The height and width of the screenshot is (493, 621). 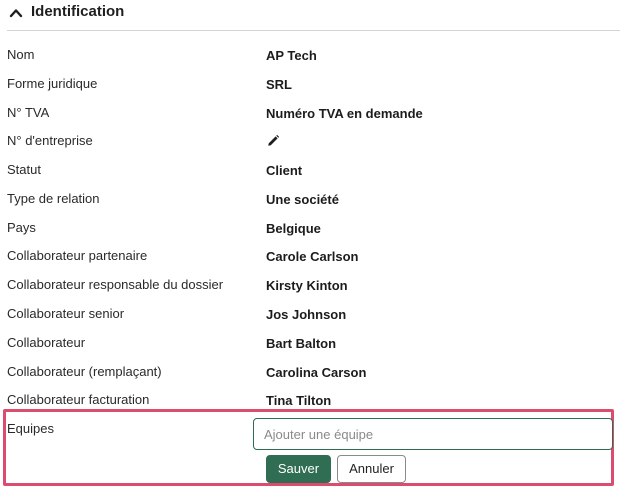 What do you see at coordinates (66, 313) in the screenshot?
I see `field-label: Collaborateur senior` at bounding box center [66, 313].